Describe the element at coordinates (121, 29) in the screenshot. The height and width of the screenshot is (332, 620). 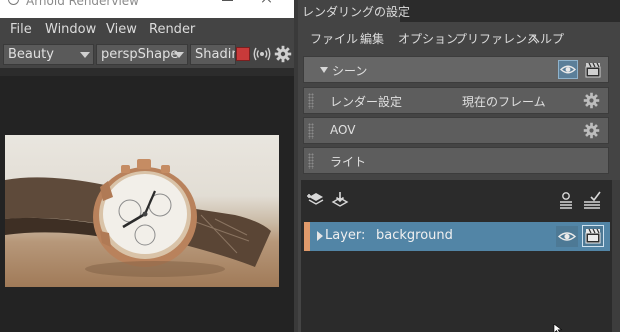
I see `menu-view: View` at that location.